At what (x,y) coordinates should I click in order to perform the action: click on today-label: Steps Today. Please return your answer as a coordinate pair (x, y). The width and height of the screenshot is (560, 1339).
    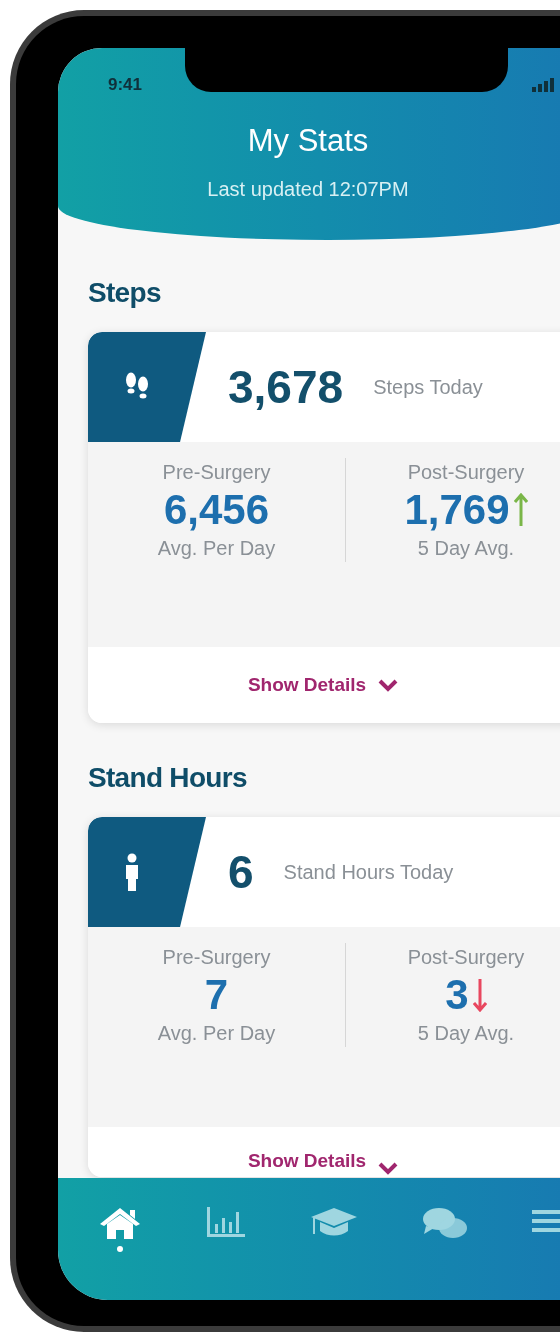
    Looking at the image, I should click on (428, 387).